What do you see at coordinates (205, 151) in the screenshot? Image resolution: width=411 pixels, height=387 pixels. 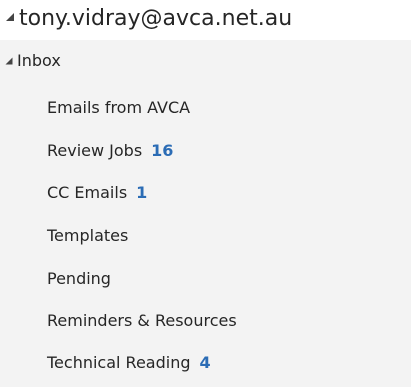 I see `folder-review-jobs: Review Jobs 16` at bounding box center [205, 151].